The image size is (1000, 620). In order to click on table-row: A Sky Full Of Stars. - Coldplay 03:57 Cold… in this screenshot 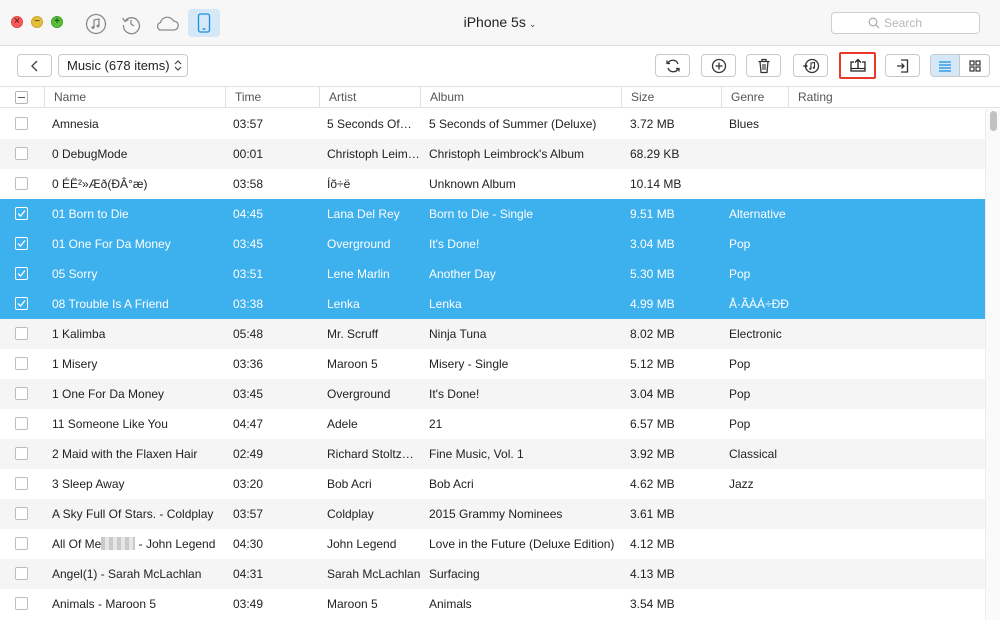, I will do `click(492, 514)`.